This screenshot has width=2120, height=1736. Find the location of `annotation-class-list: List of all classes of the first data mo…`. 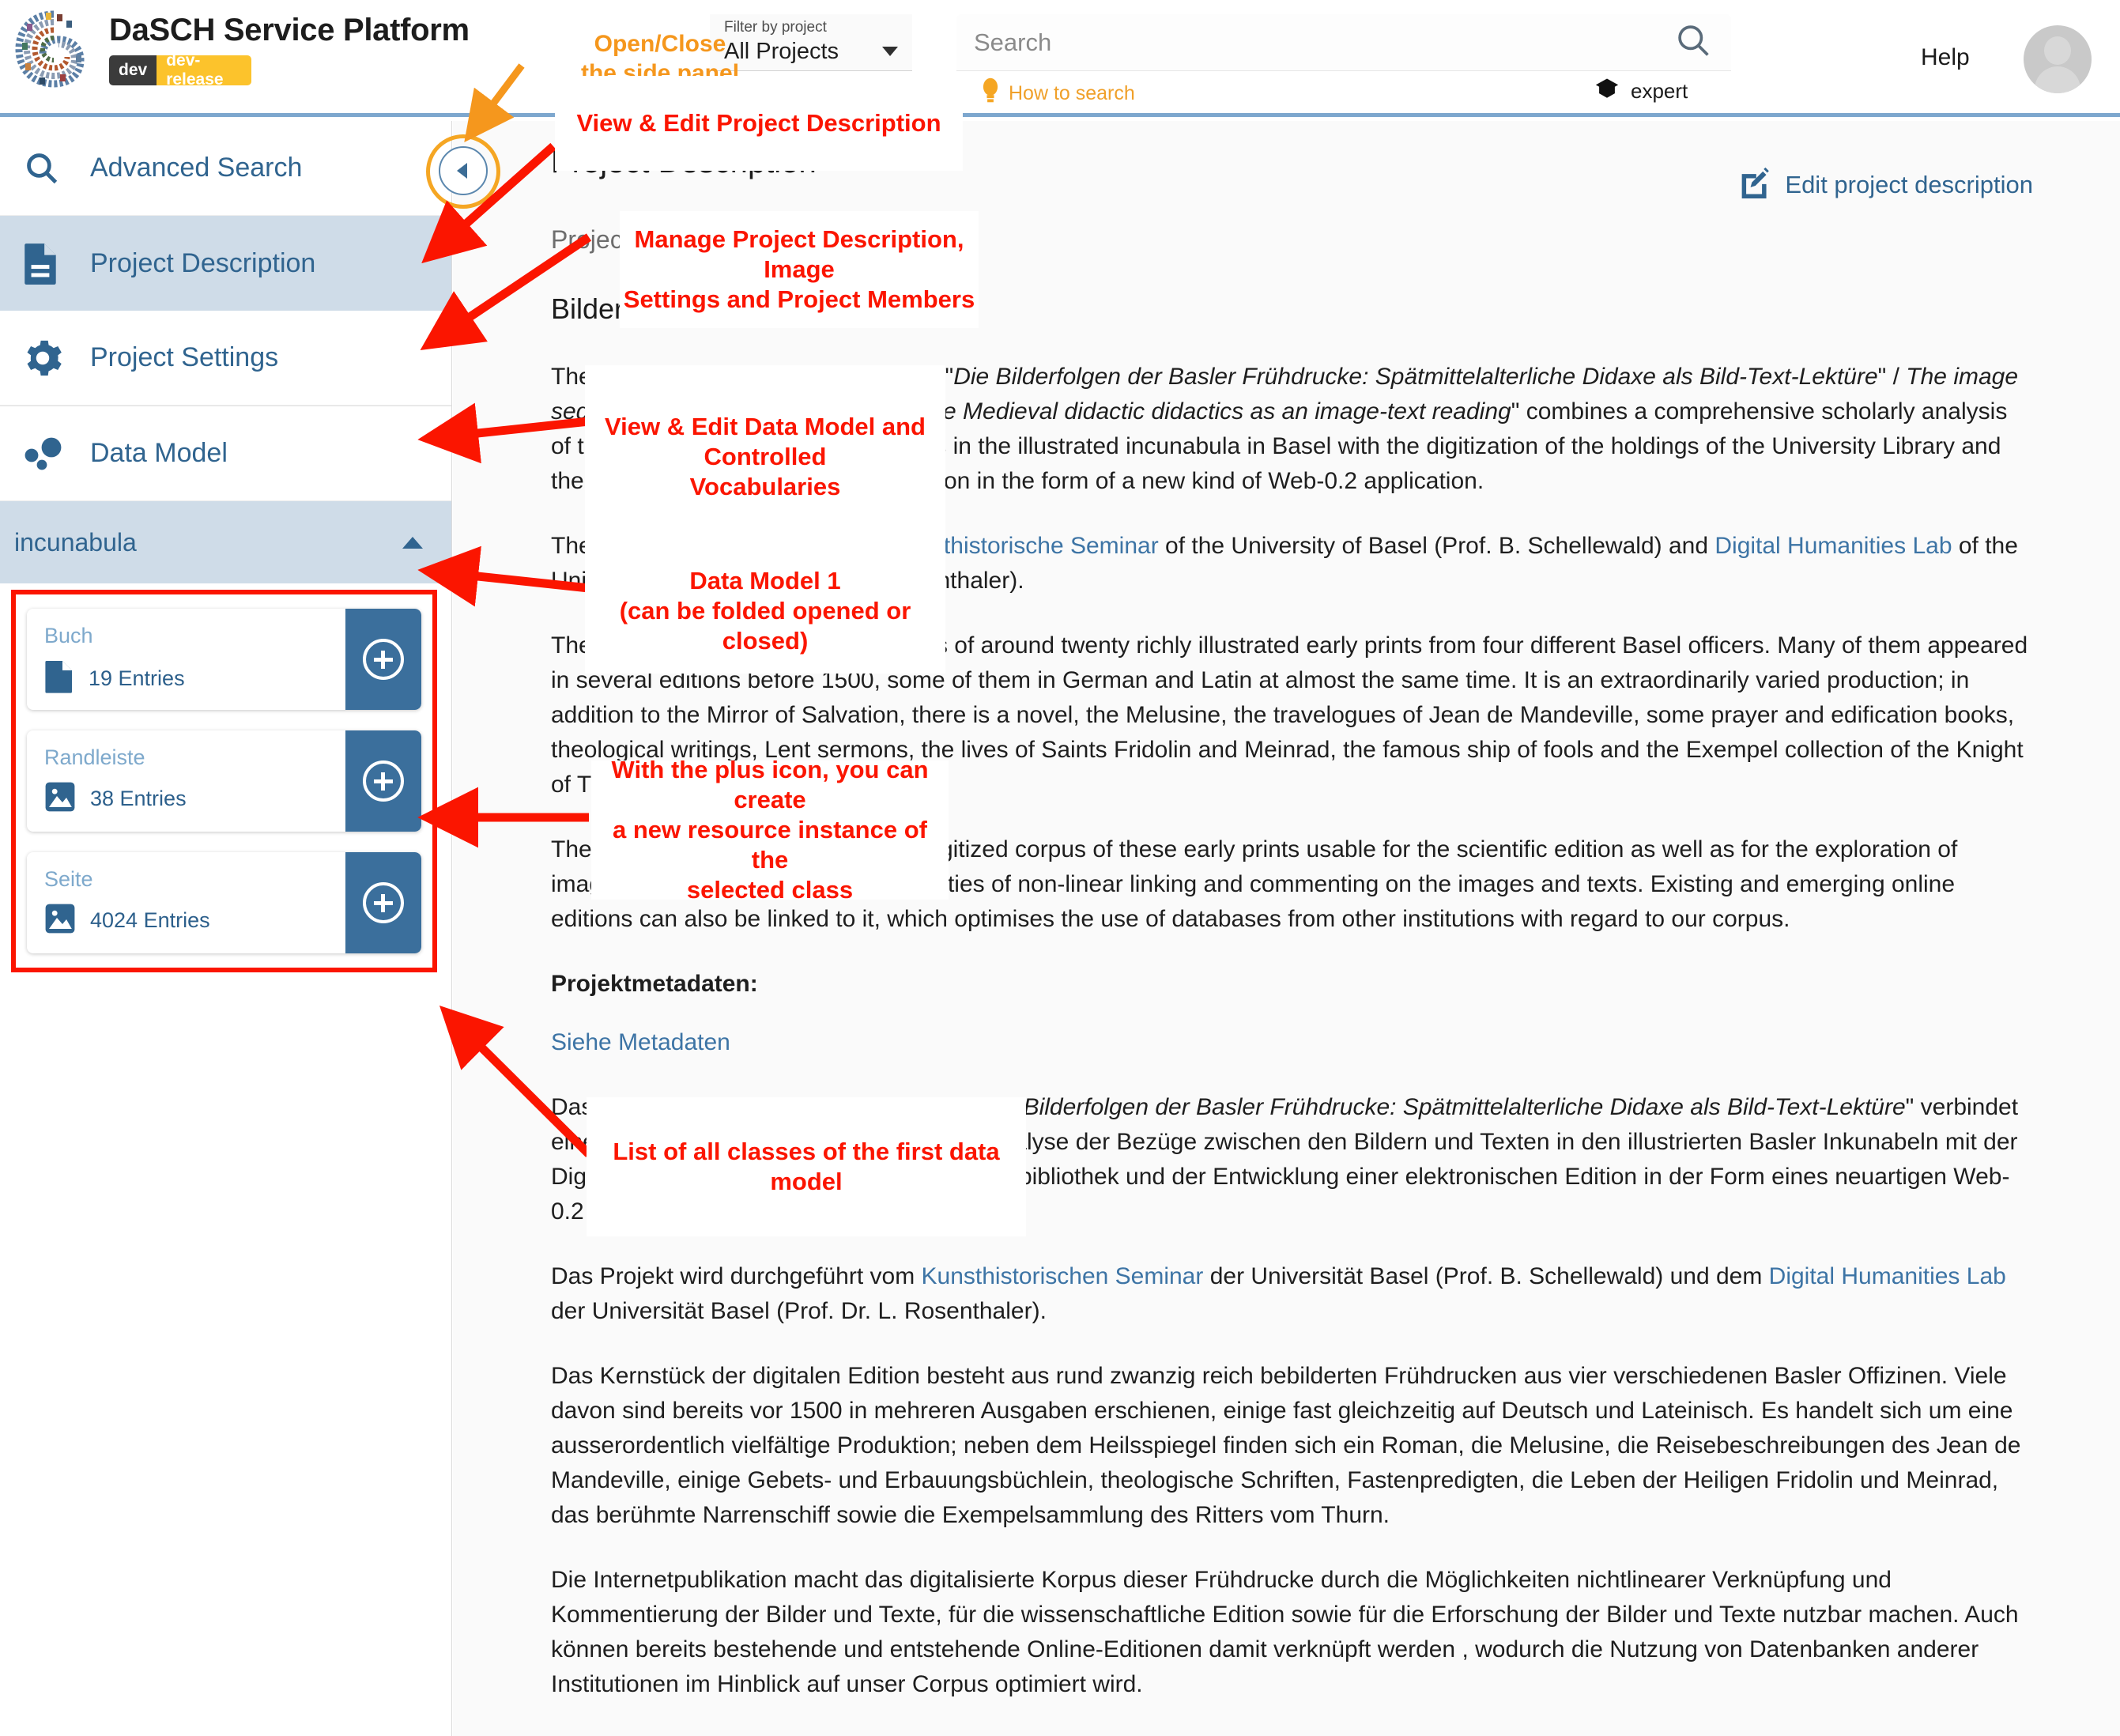

annotation-class-list: List of all classes of the first data mo… is located at coordinates (806, 1166).